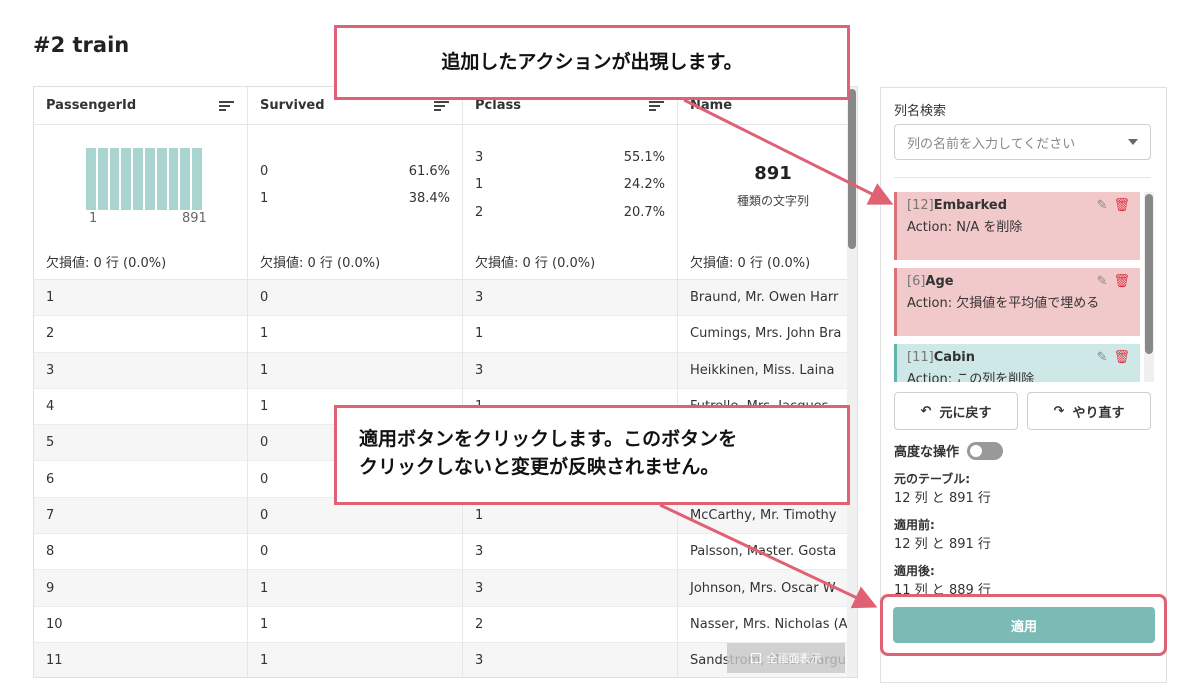 This screenshot has height=699, width=1200. Describe the element at coordinates (970, 205) in the screenshot. I see `action-column-name: Embarked` at that location.